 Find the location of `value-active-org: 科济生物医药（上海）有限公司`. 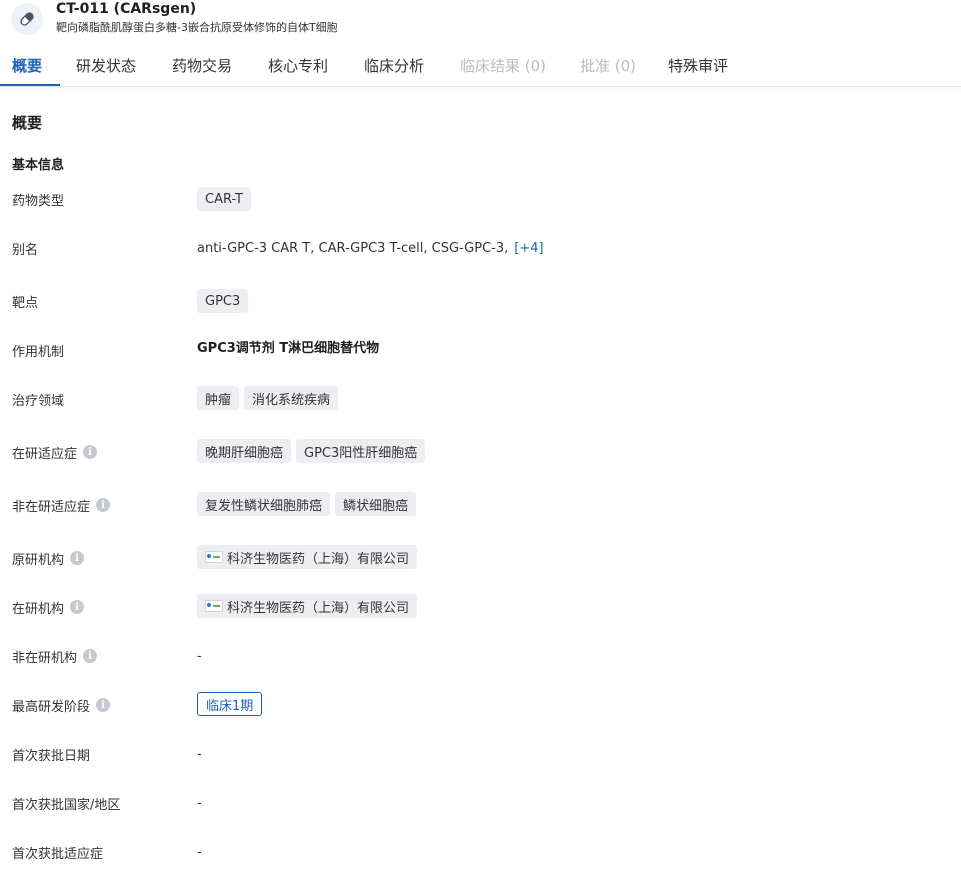

value-active-org: 科济生物医药（上海）有限公司 is located at coordinates (309, 606).